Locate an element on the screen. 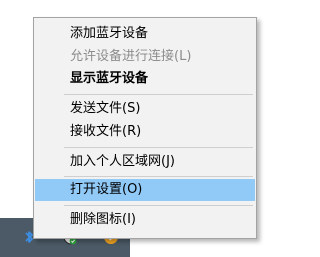  menu-item-add-bluetooth-device: 添加蓝牙设备 is located at coordinates (145, 34).